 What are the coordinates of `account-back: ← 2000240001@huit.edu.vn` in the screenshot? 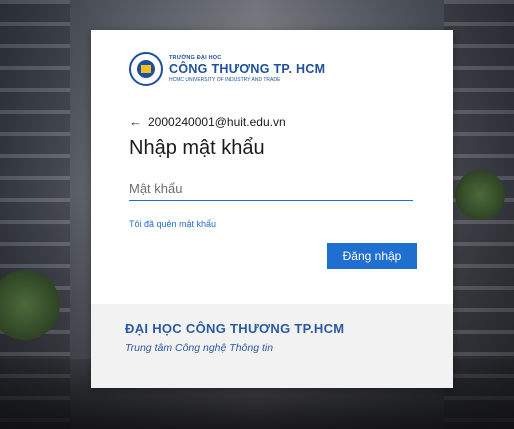 It's located at (207, 121).